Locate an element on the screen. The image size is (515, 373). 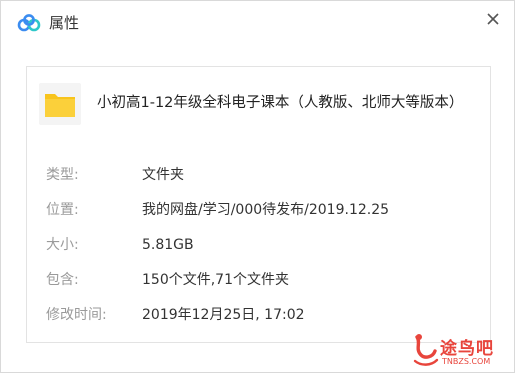
watermark-text: 途鸟吧 is located at coordinates (467, 349).